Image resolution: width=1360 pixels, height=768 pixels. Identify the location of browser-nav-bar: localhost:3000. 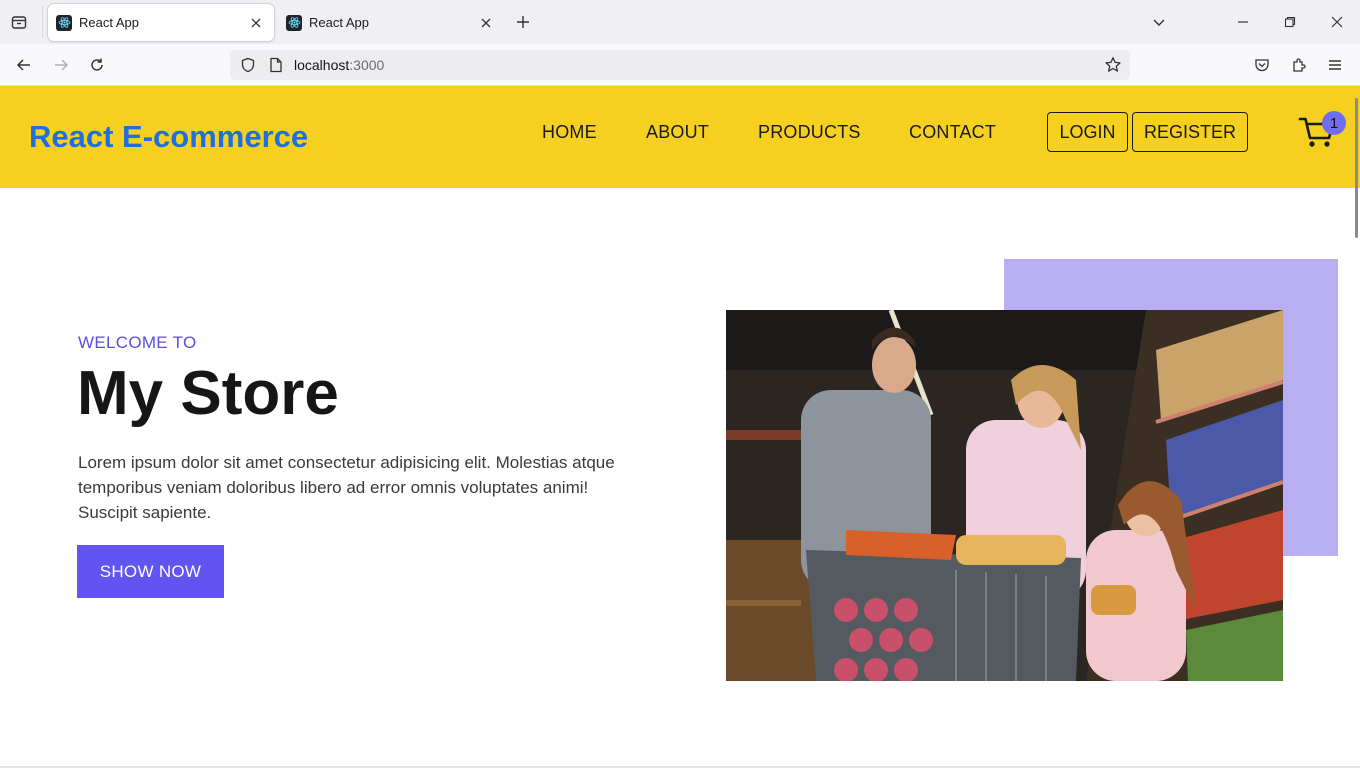
(680, 65).